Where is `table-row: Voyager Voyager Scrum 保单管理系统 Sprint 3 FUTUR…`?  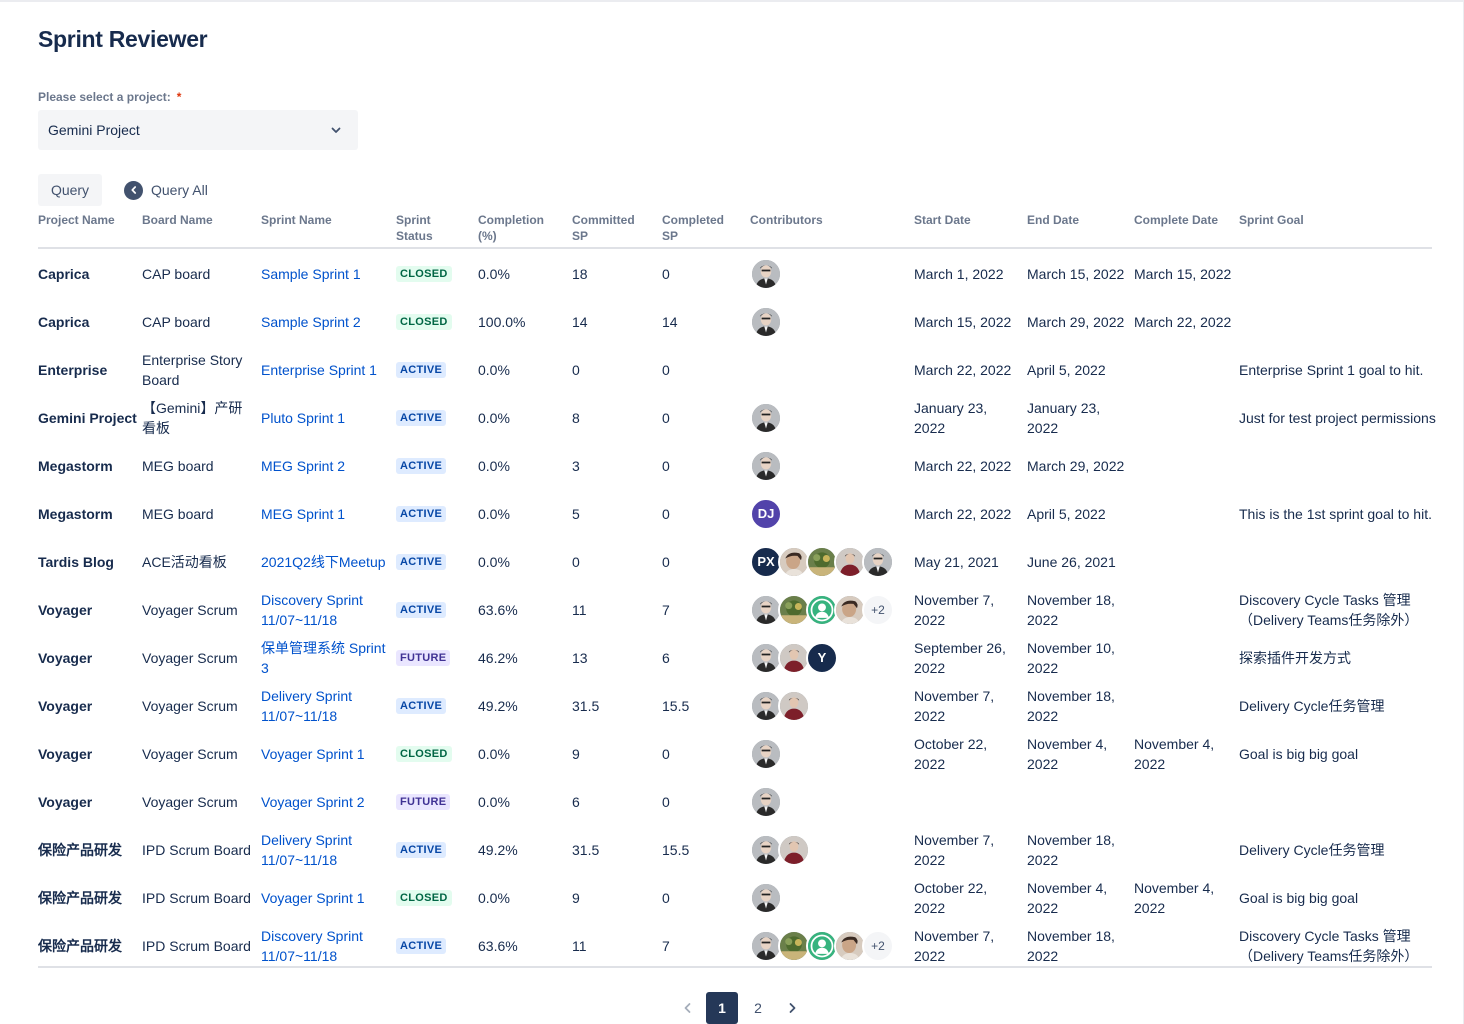 table-row: Voyager Voyager Scrum 保单管理系统 Sprint 3 FUTUR… is located at coordinates (735, 658).